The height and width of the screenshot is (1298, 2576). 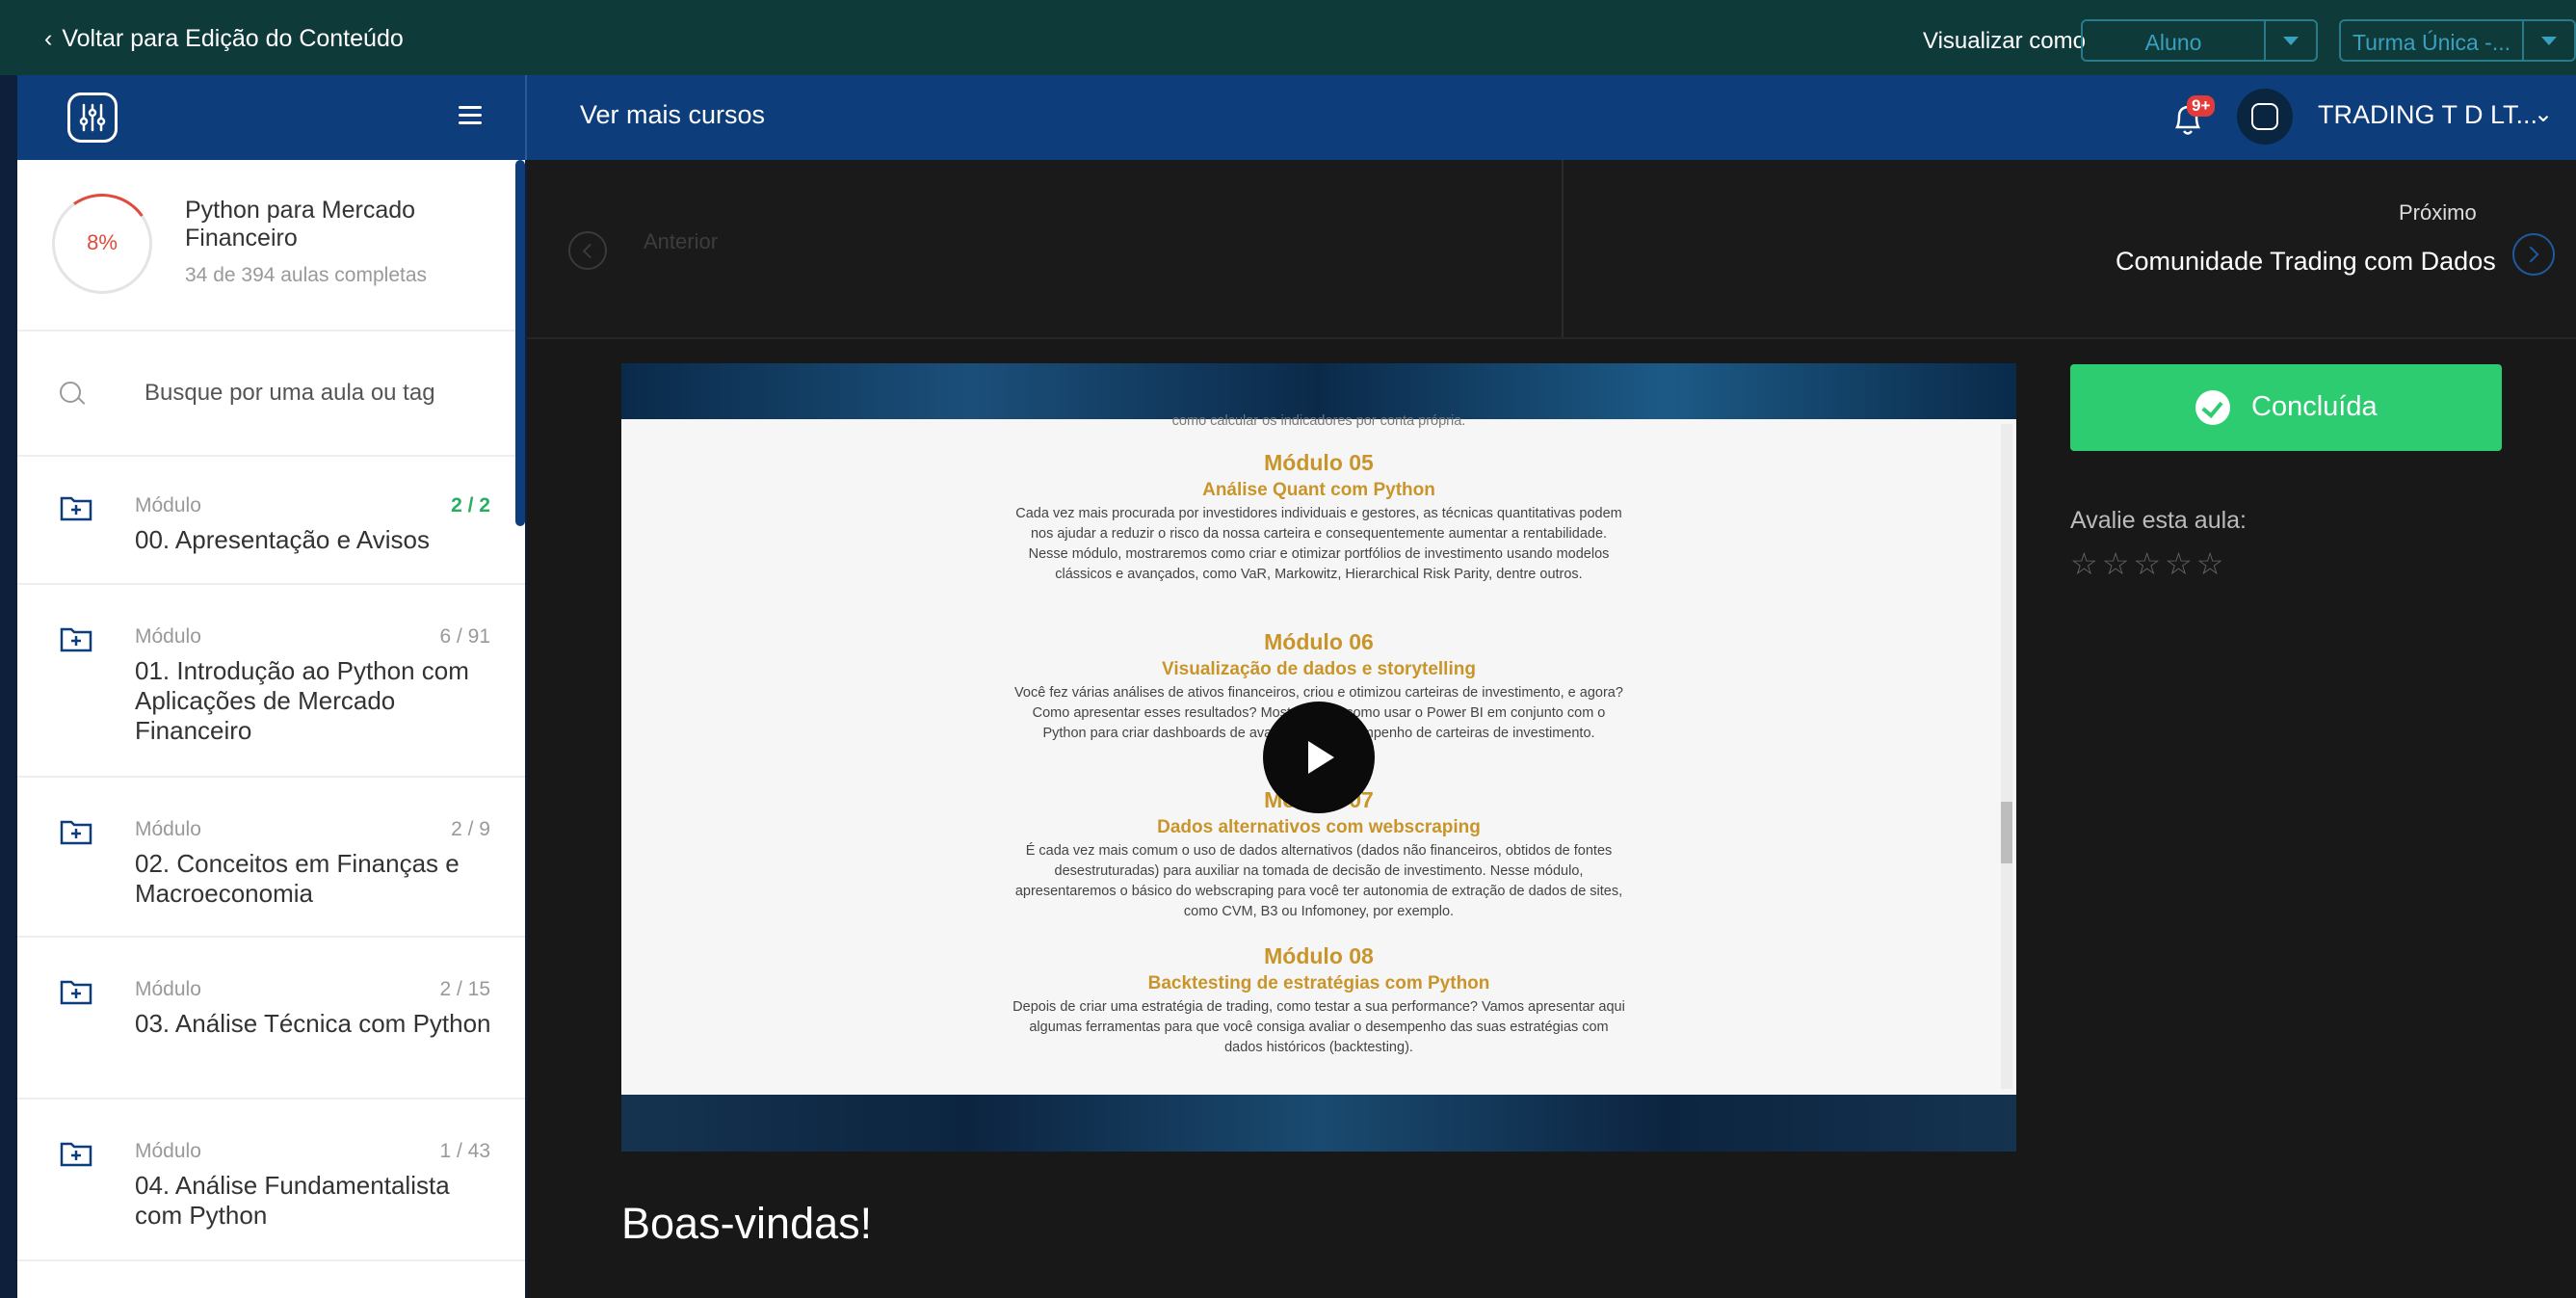 I want to click on next-lesson-title: Comunidade Trading com Dados, so click(x=2306, y=262).